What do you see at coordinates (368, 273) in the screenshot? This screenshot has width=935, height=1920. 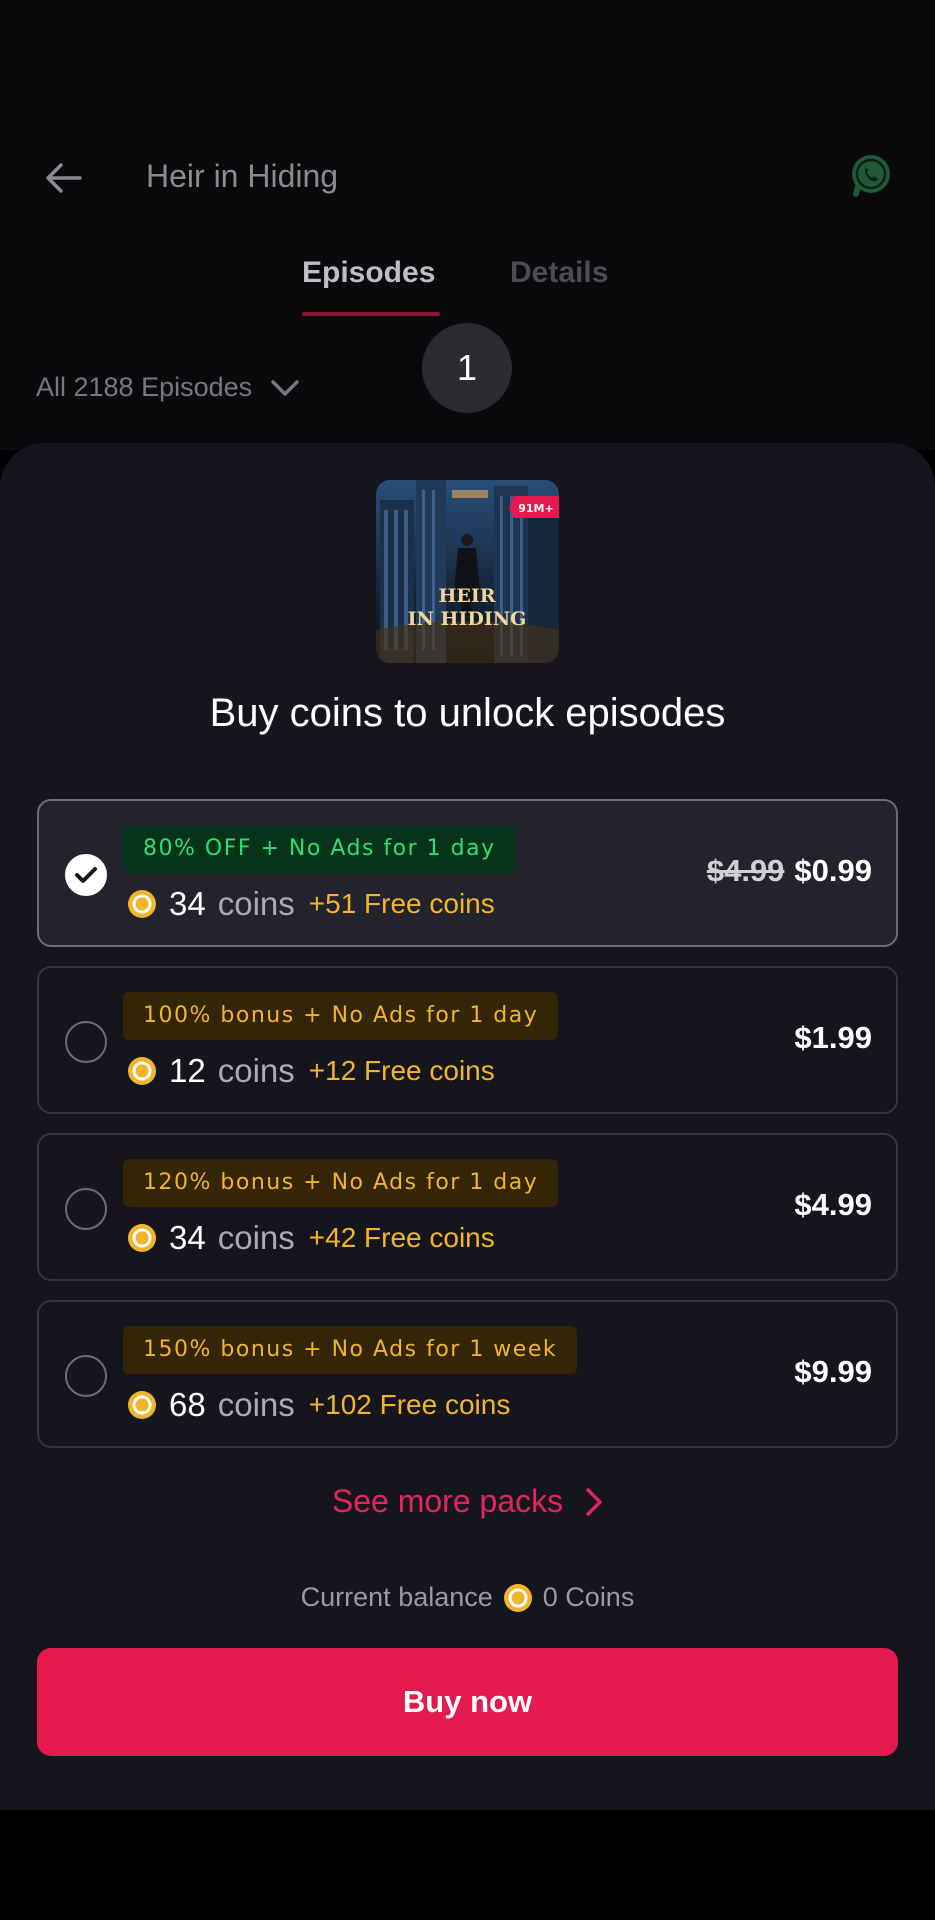 I see `tab-episodes: Episodes` at bounding box center [368, 273].